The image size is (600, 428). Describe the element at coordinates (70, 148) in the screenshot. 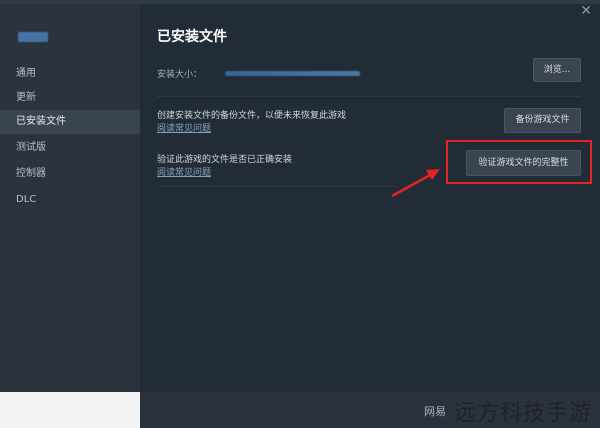

I see `sidebar-item-betas: 测试版` at that location.